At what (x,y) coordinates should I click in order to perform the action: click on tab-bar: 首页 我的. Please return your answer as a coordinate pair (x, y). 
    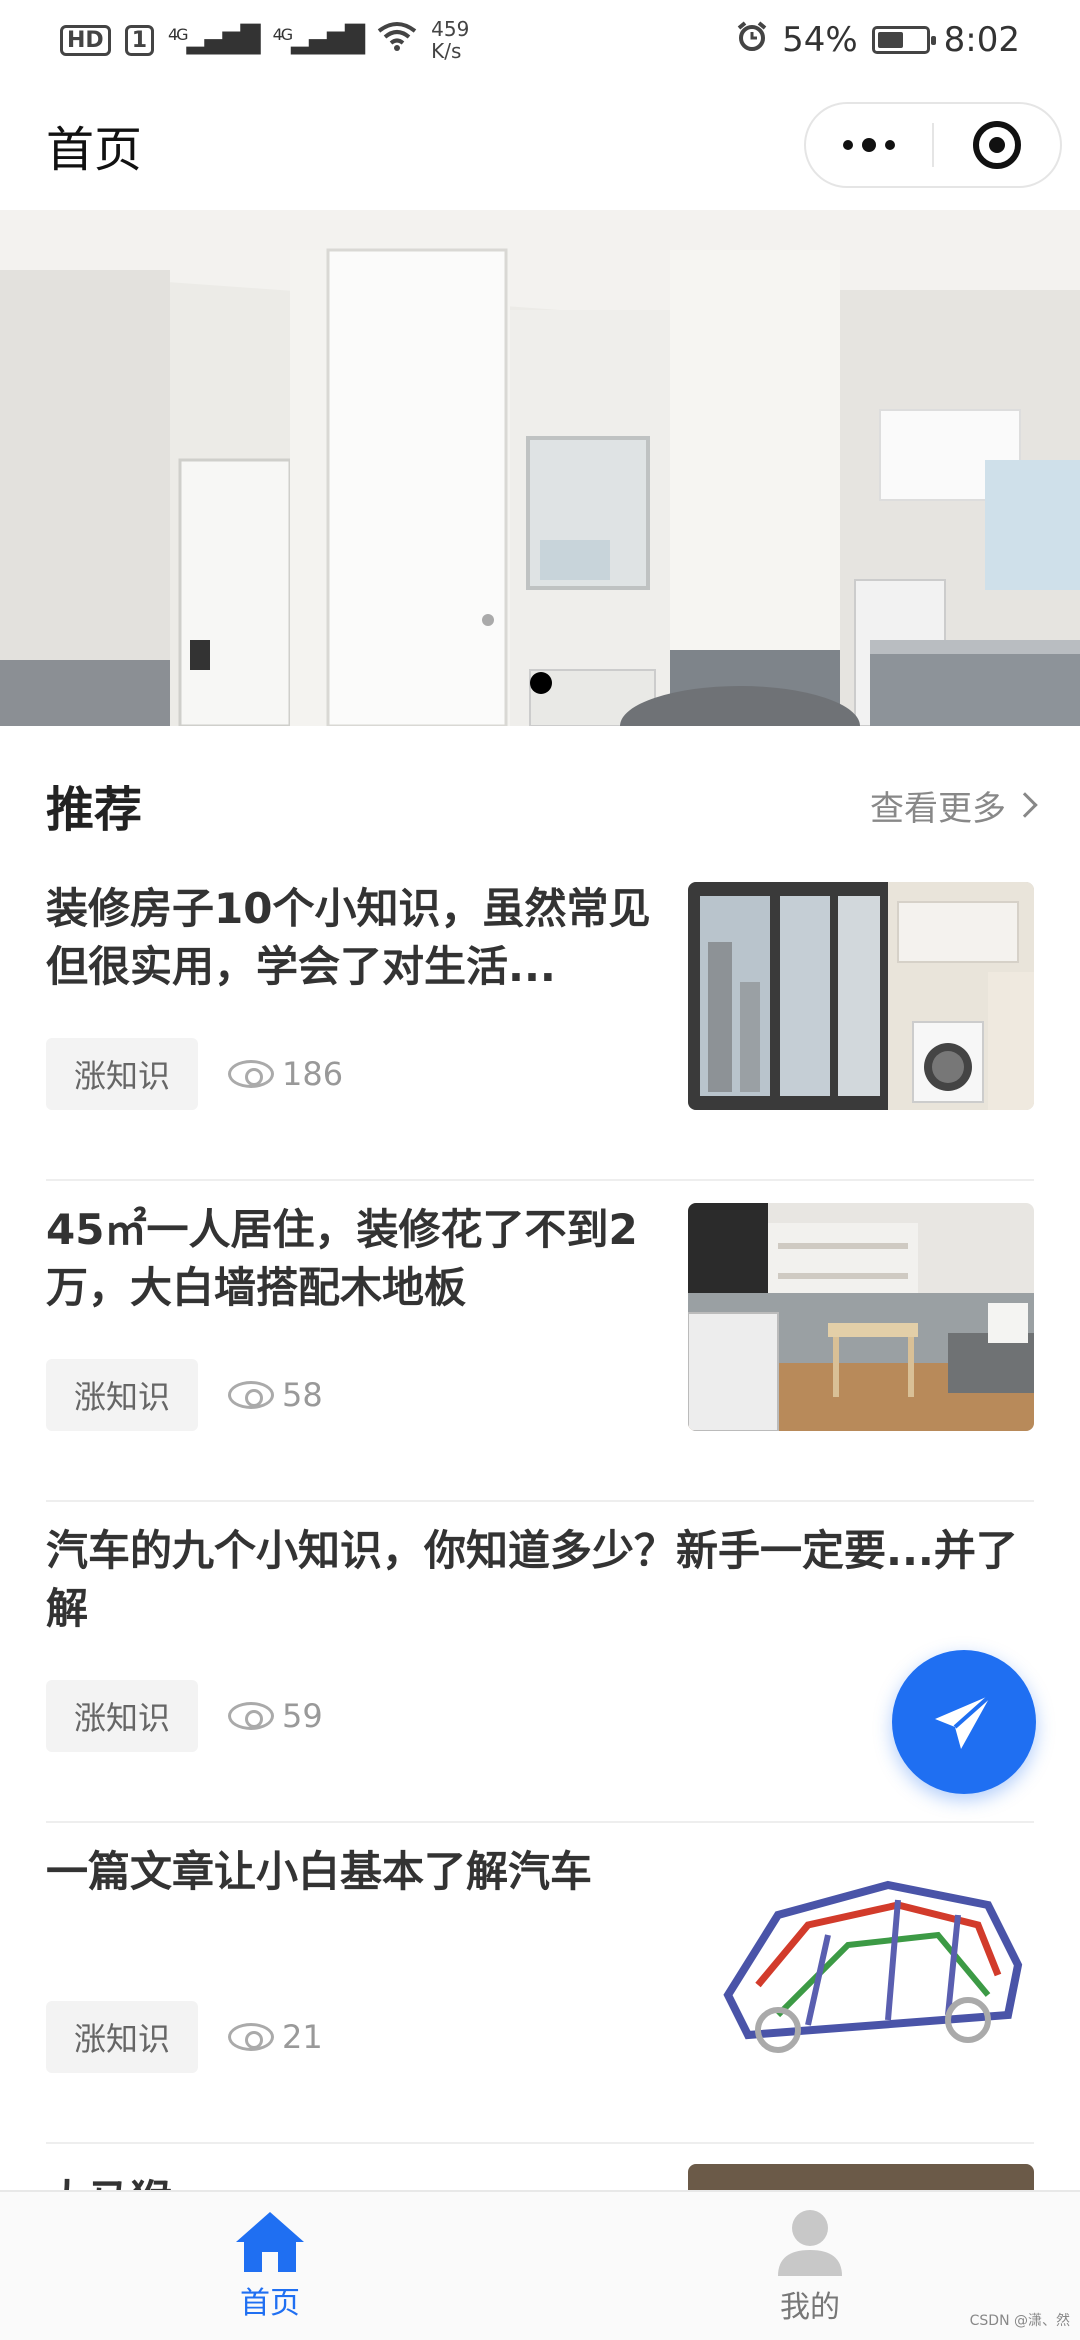
    Looking at the image, I should click on (540, 2265).